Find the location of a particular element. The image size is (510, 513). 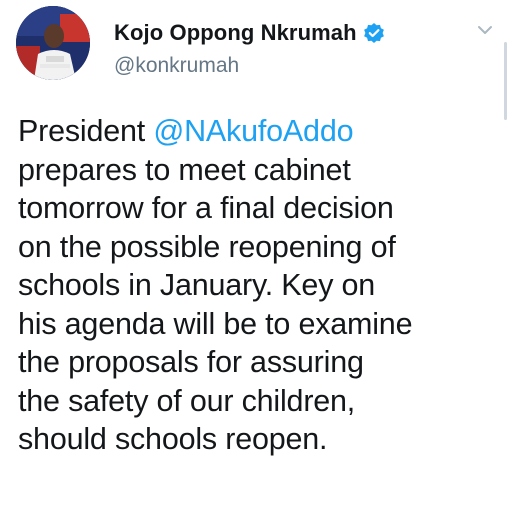

scrollbar is located at coordinates (505, 81).